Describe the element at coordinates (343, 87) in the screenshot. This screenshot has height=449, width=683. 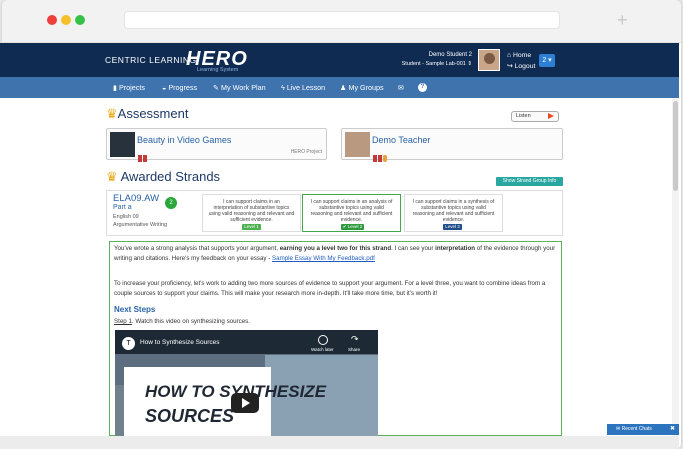
I see `users-icon: ♟` at that location.